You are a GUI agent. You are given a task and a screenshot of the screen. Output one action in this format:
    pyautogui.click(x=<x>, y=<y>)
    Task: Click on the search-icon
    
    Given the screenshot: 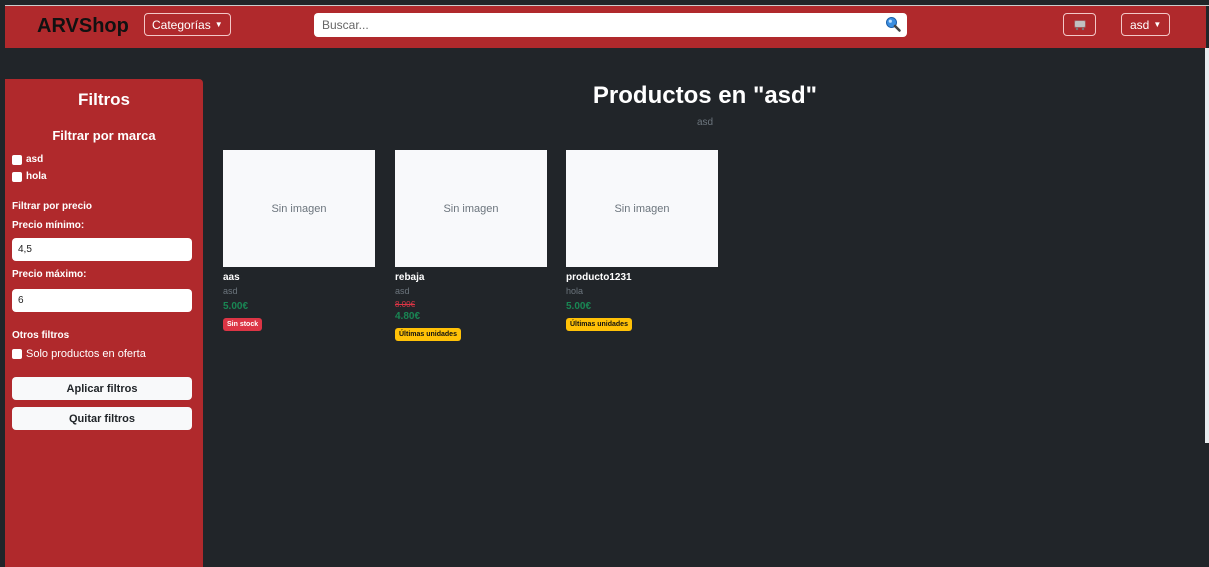 What is the action you would take?
    pyautogui.click(x=893, y=24)
    